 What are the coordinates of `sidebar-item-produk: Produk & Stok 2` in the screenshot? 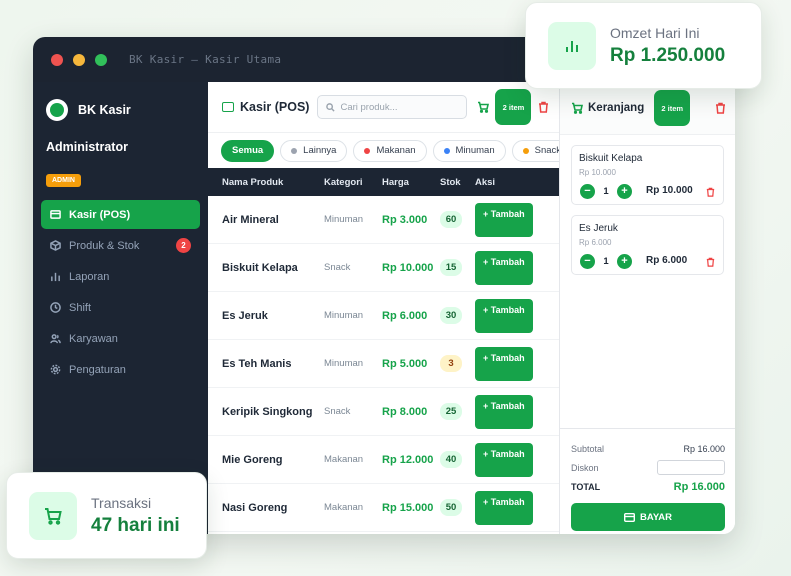 It's located at (120, 245).